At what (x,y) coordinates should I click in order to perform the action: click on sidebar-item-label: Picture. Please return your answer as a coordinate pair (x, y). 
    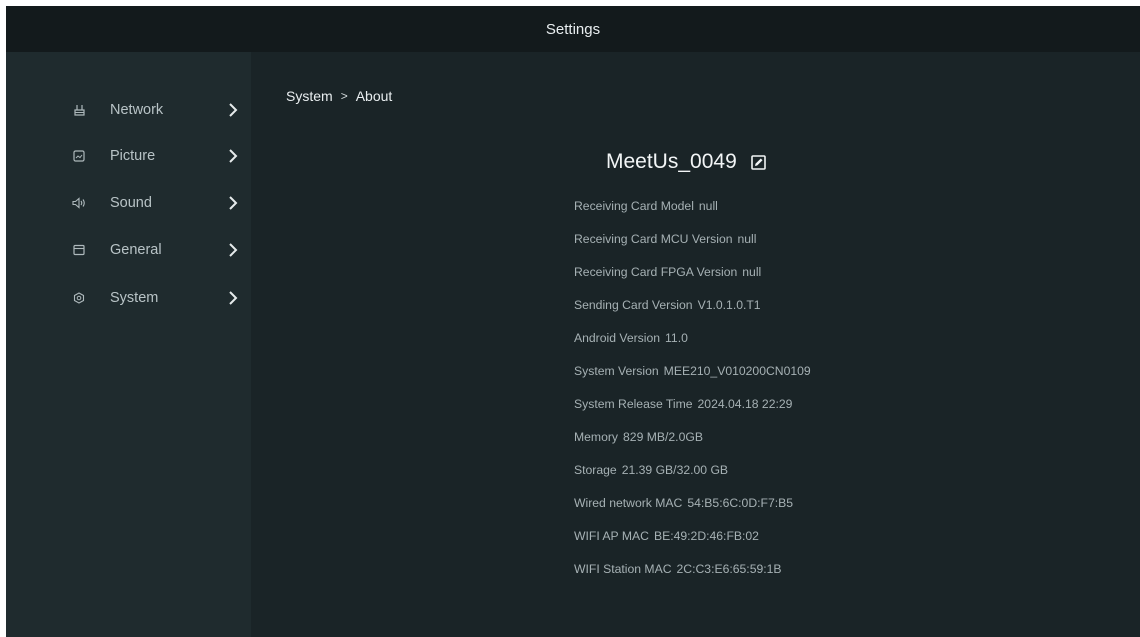
    Looking at the image, I should click on (133, 156).